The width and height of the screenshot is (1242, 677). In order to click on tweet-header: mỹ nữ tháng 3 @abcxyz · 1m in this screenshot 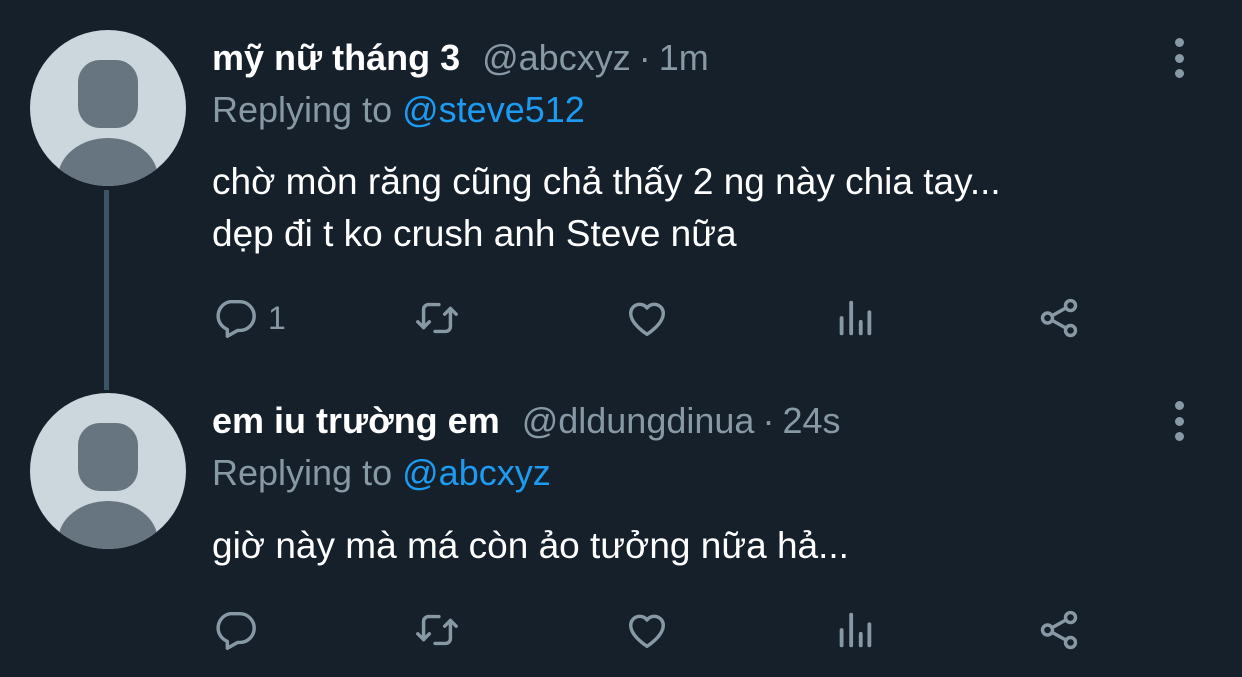, I will do `click(460, 58)`.